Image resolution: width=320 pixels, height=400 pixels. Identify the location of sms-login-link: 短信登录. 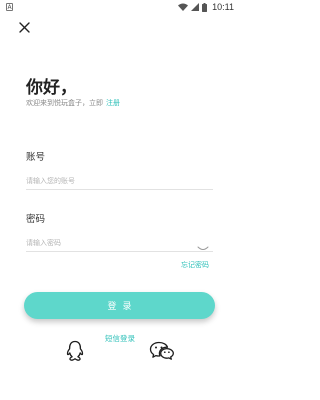
(120, 338).